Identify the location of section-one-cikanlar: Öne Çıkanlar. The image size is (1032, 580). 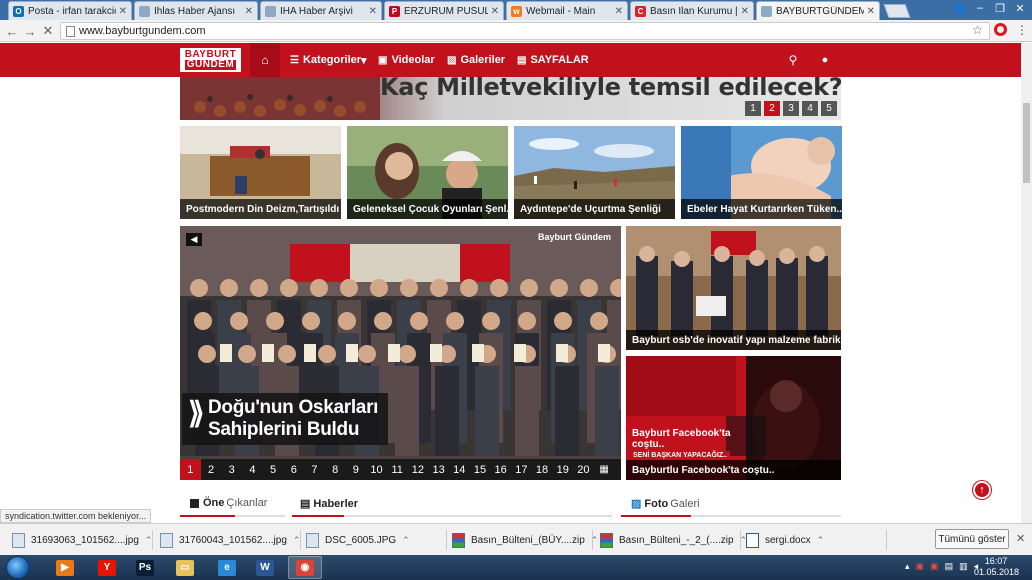
(228, 503).